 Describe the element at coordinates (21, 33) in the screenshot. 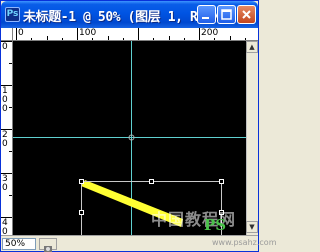

I see `ruler-label-0: 0` at that location.